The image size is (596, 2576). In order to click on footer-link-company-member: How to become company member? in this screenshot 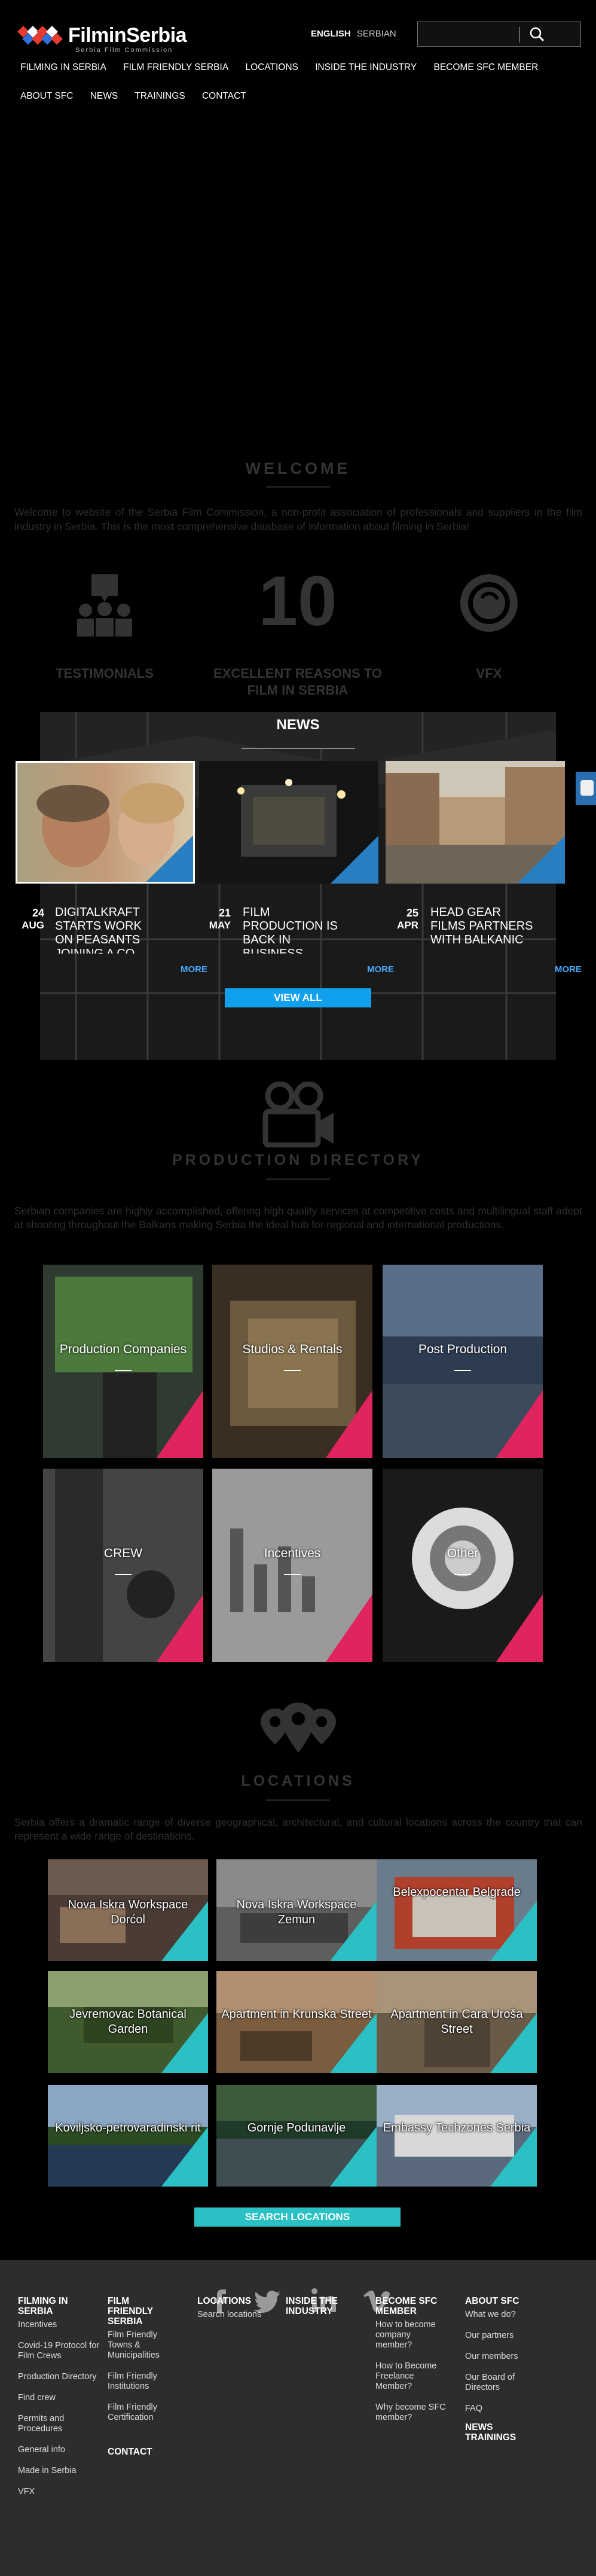, I will do `click(411, 2335)`.